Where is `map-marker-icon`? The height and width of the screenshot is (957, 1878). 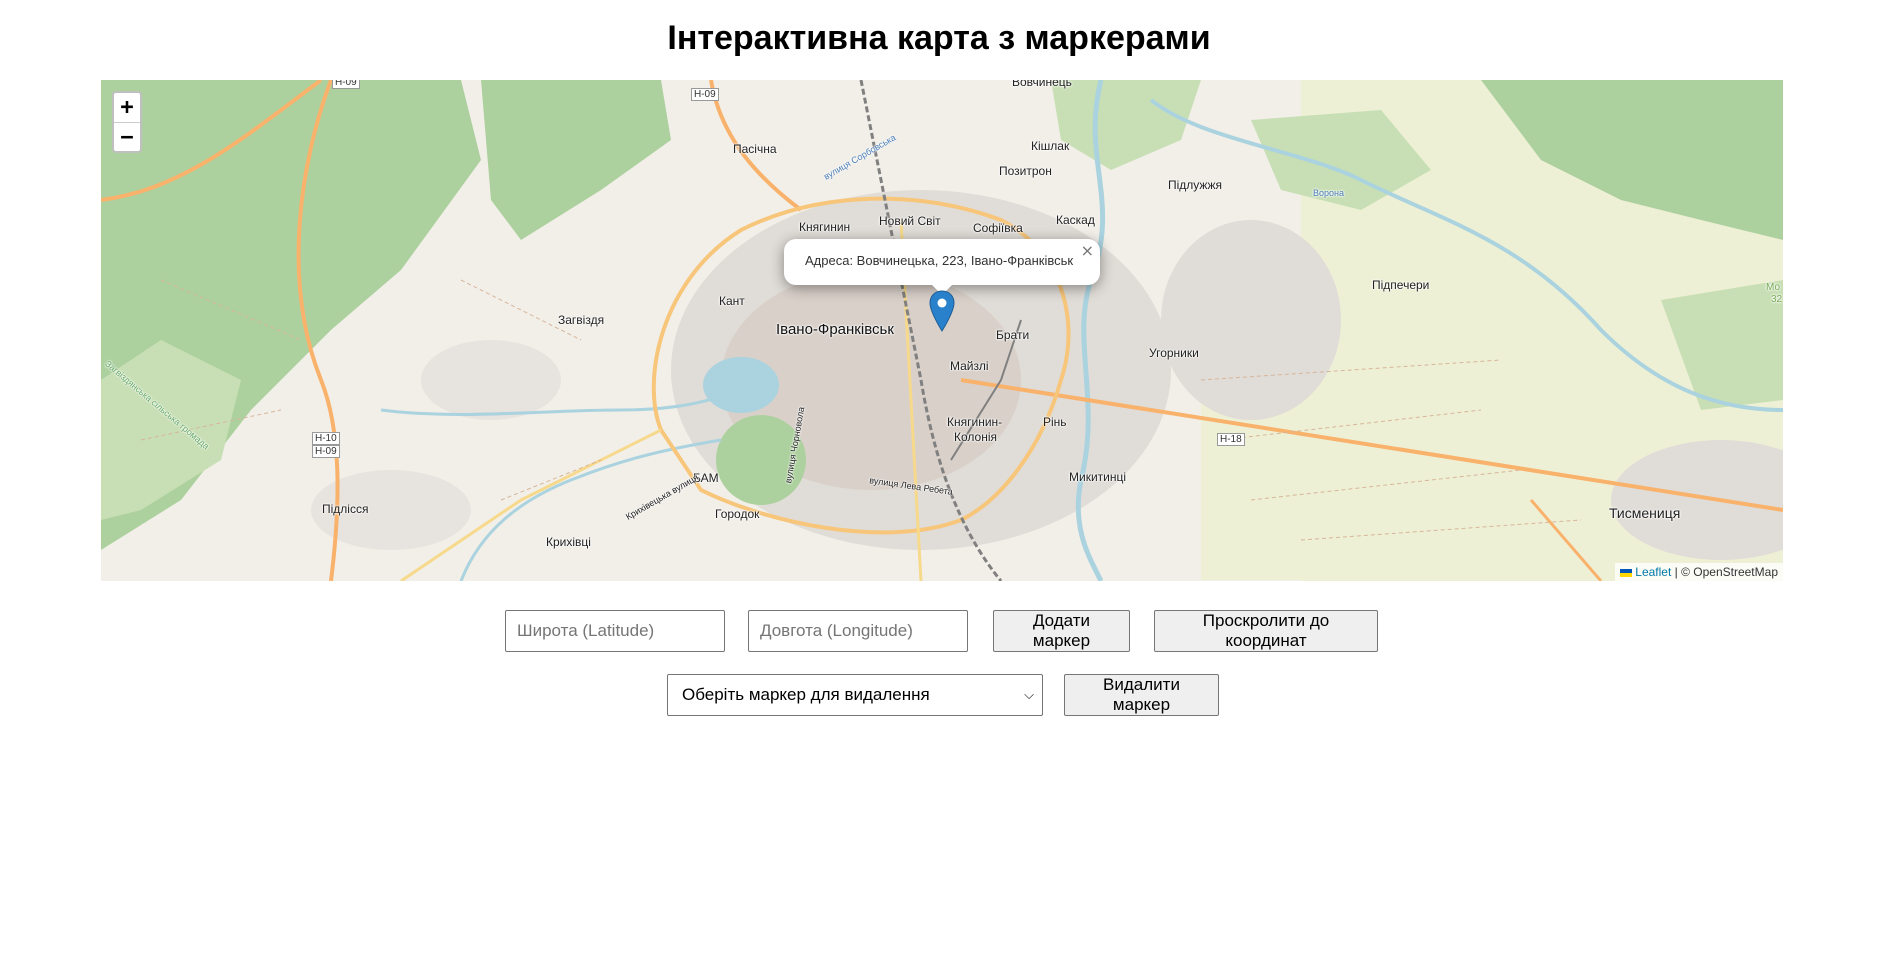
map-marker-icon is located at coordinates (942, 311).